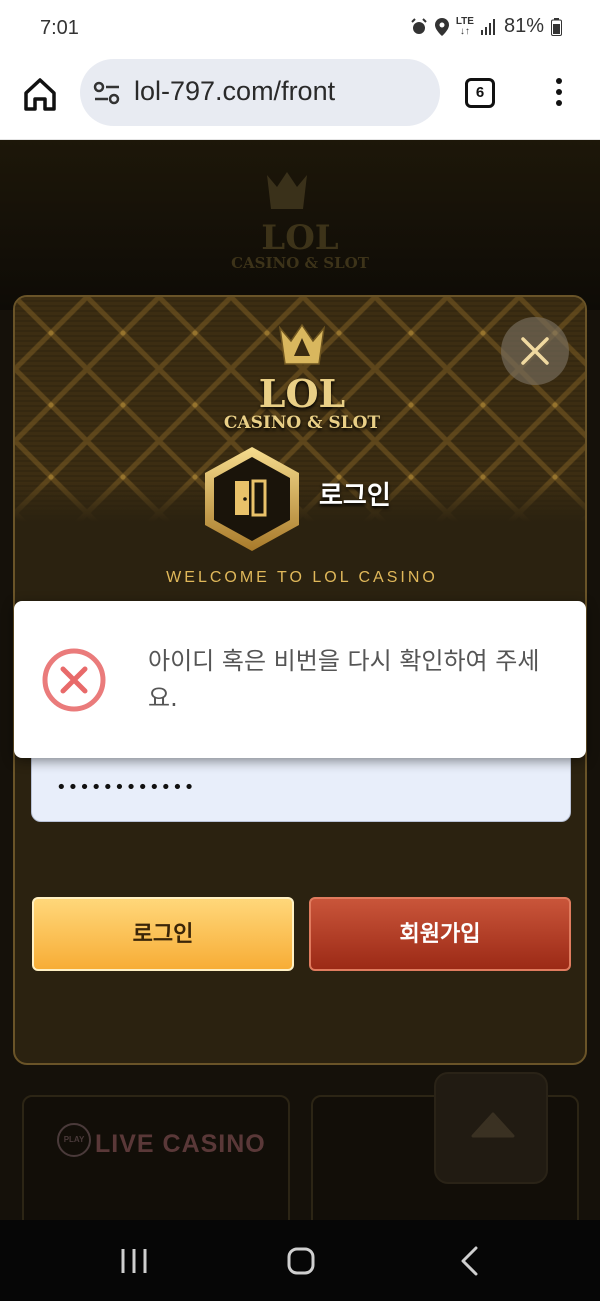 This screenshot has width=600, height=1301. Describe the element at coordinates (302, 344) in the screenshot. I see `crown-logo-icon` at that location.